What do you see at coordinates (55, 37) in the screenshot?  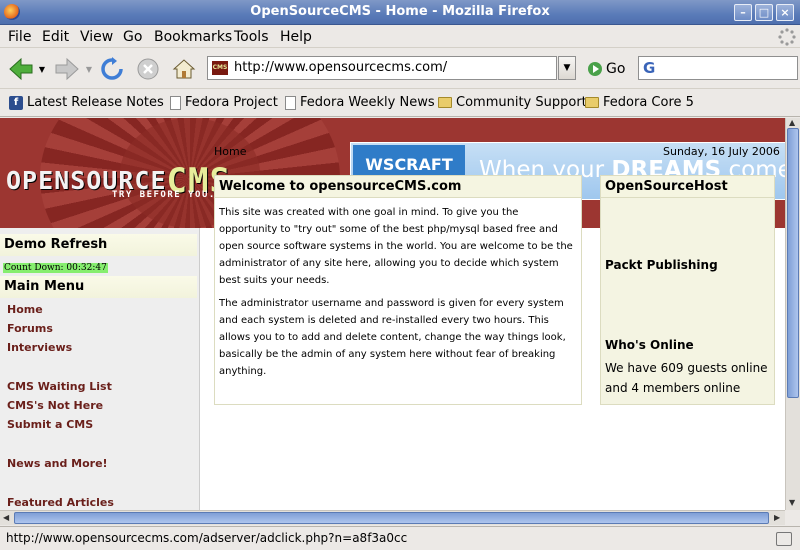 I see `menu-edit: Edit` at bounding box center [55, 37].